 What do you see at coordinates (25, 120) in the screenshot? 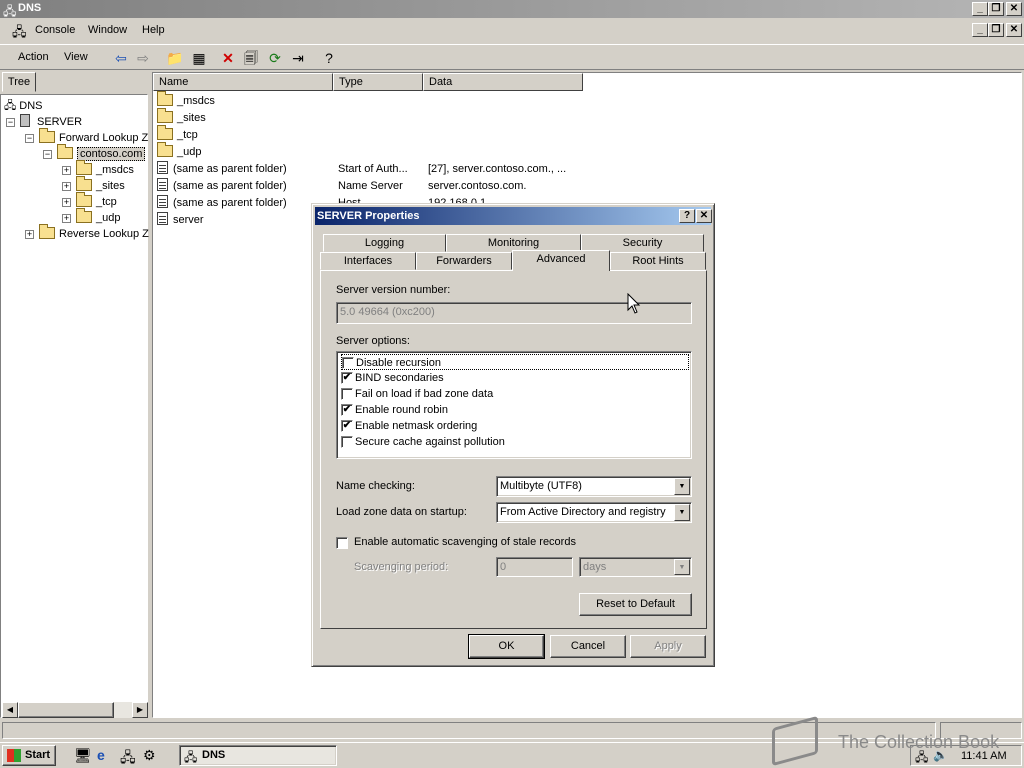
I see `server-icon` at bounding box center [25, 120].